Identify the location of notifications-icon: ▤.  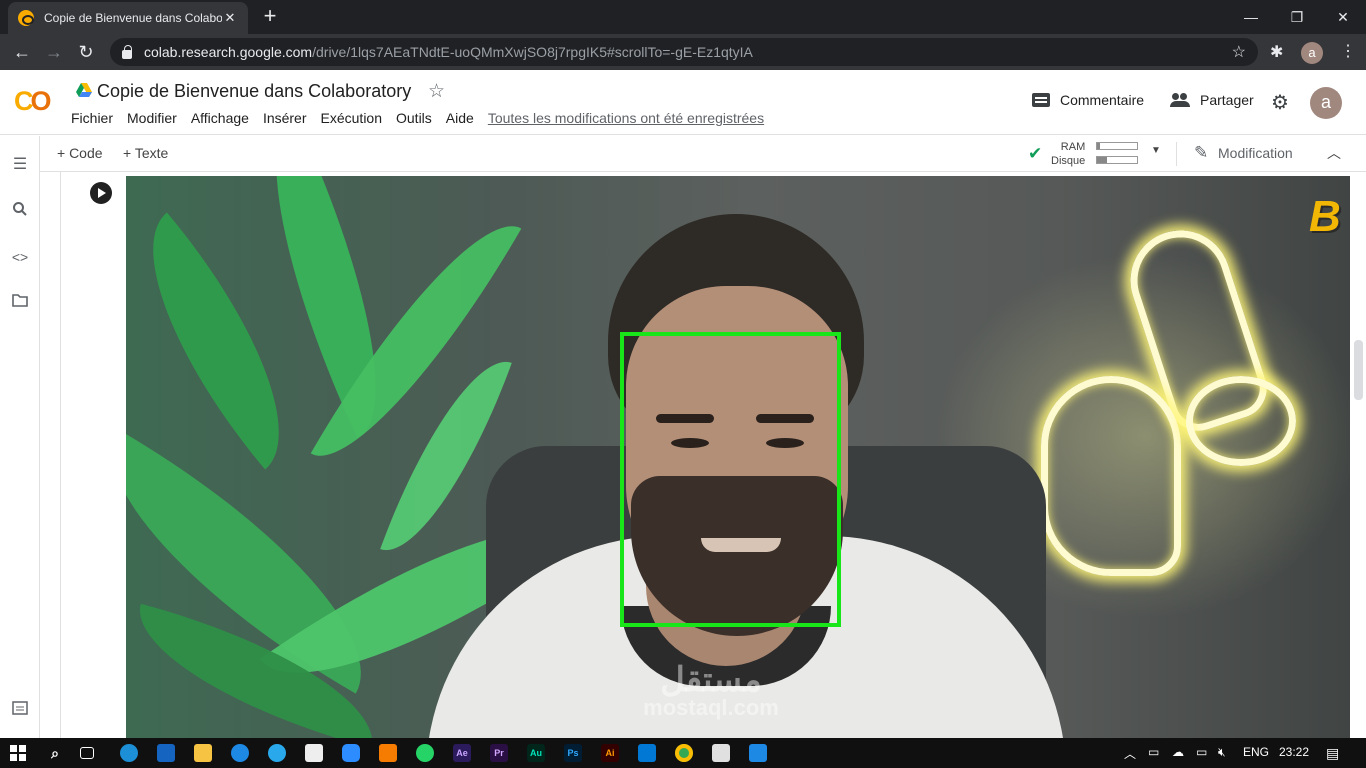
(1332, 753).